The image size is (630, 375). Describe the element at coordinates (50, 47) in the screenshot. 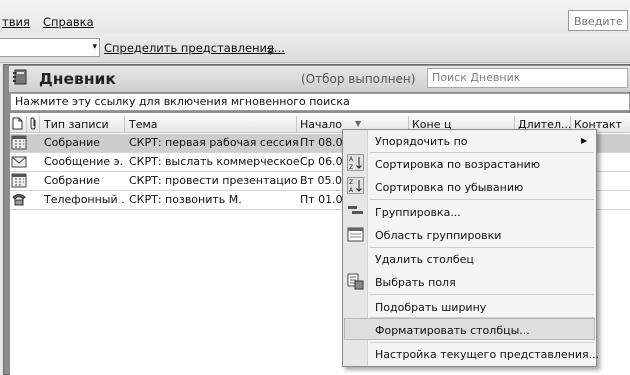

I see `current-view-dropdown: ▾` at that location.